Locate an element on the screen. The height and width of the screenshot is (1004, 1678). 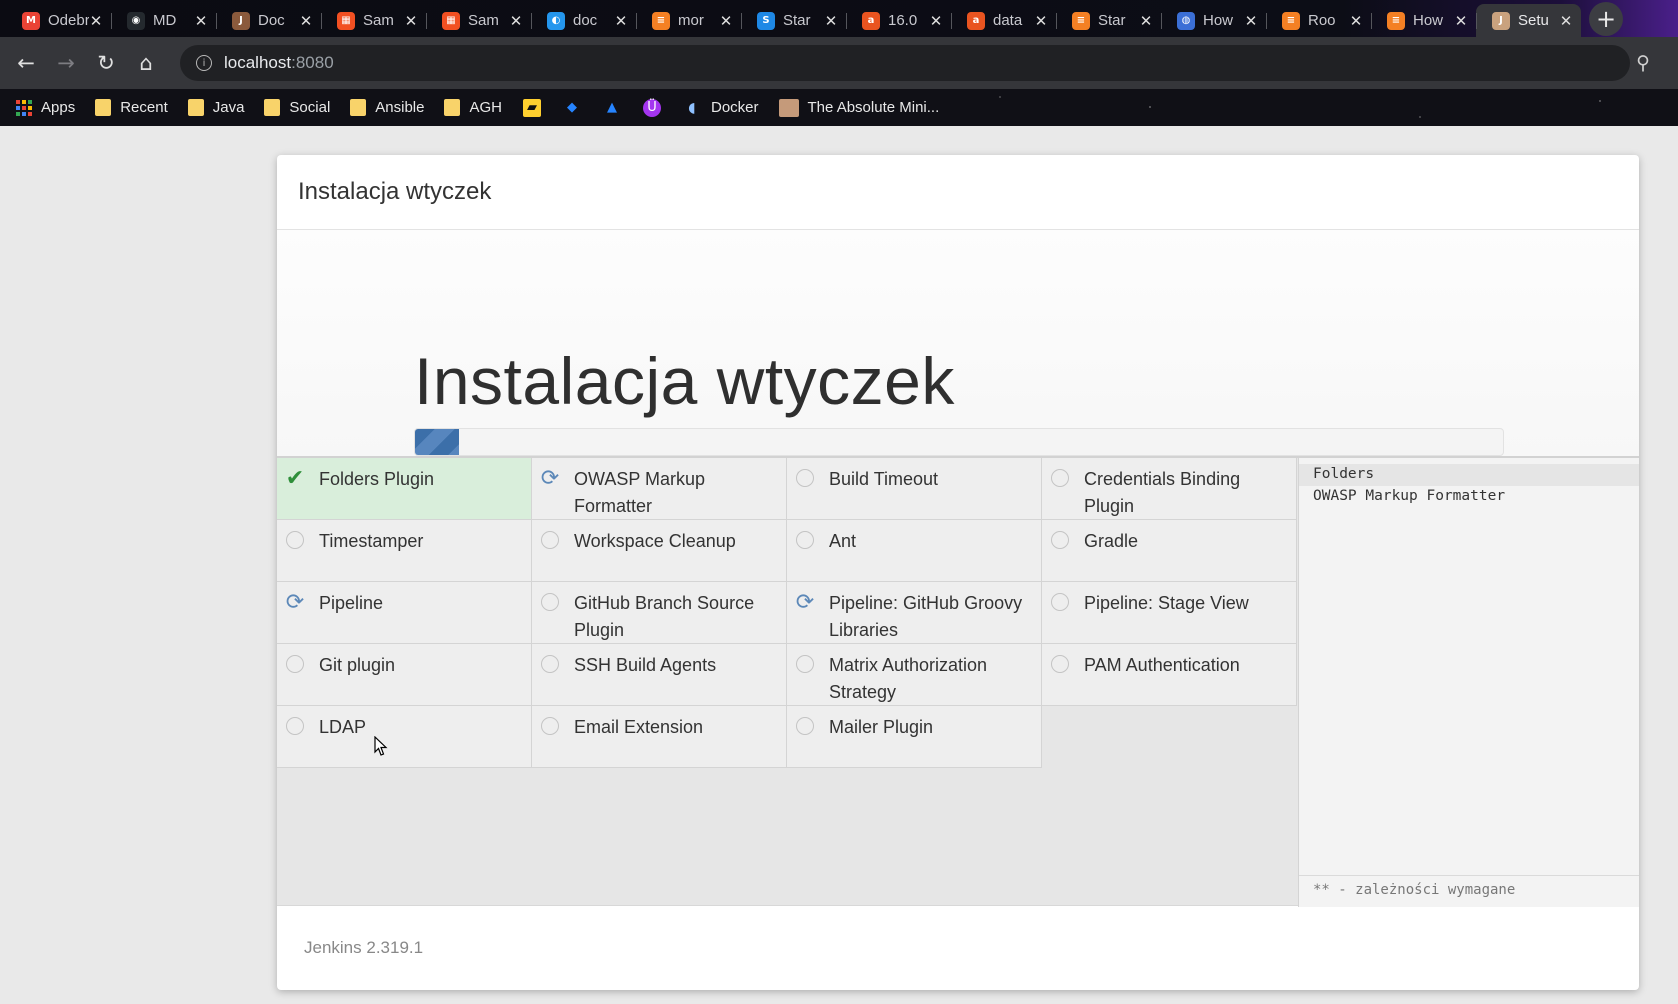
new-tab-button: + is located at coordinates (1606, 19).